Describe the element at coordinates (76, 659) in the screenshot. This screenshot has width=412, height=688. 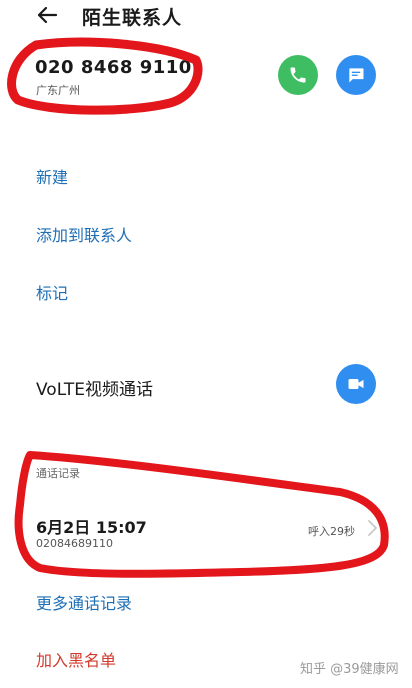
I see `add-to-blacklist-link: 加入黑名单` at that location.